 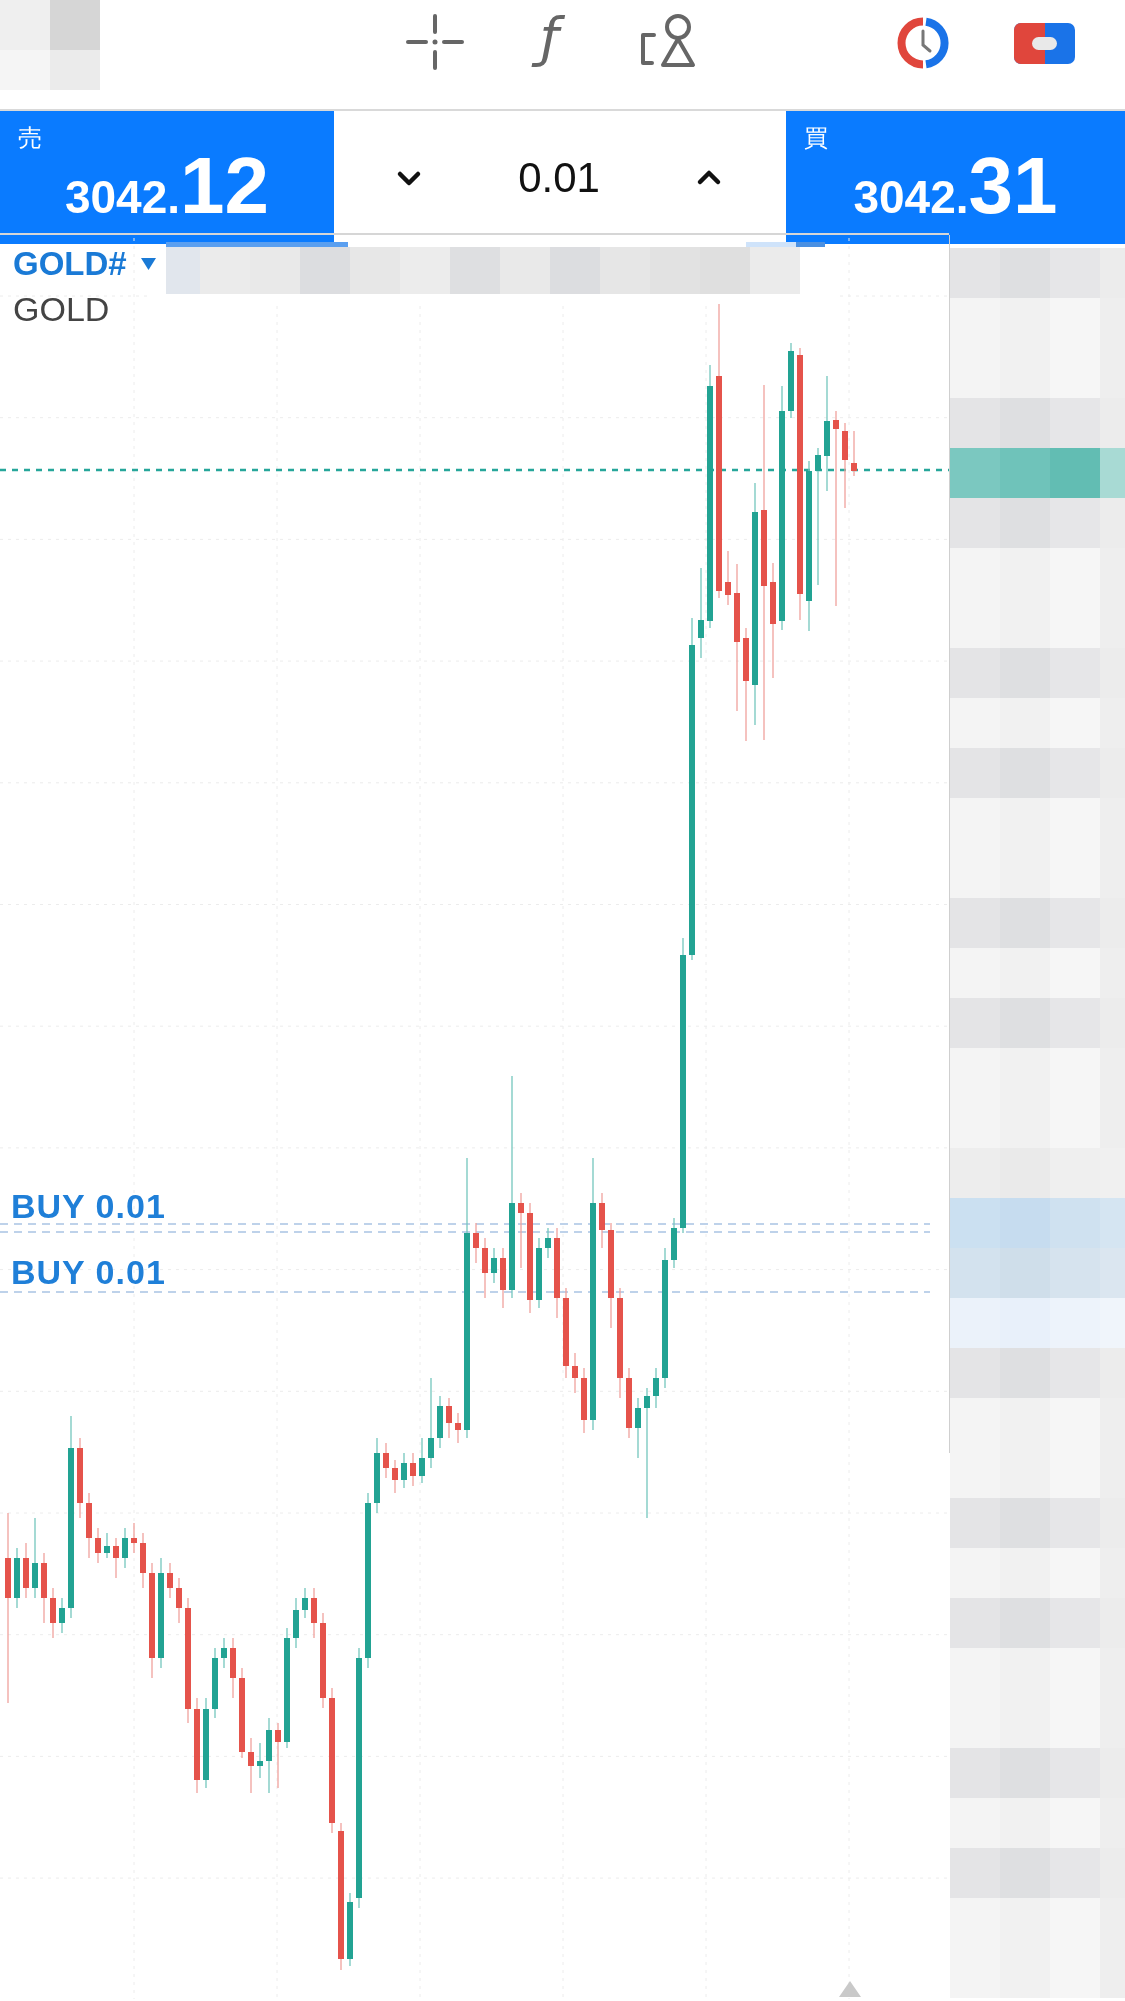 I want to click on triangle-icon, so click(x=850, y=1989).